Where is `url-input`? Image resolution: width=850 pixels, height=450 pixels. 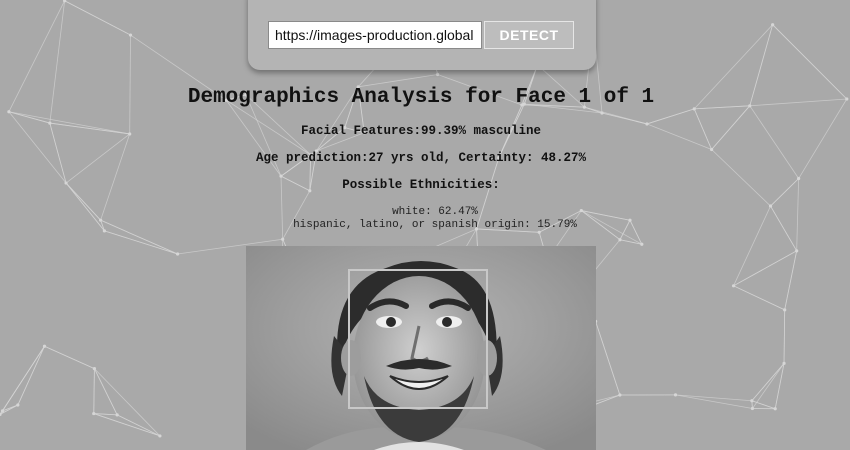
url-input is located at coordinates (375, 35).